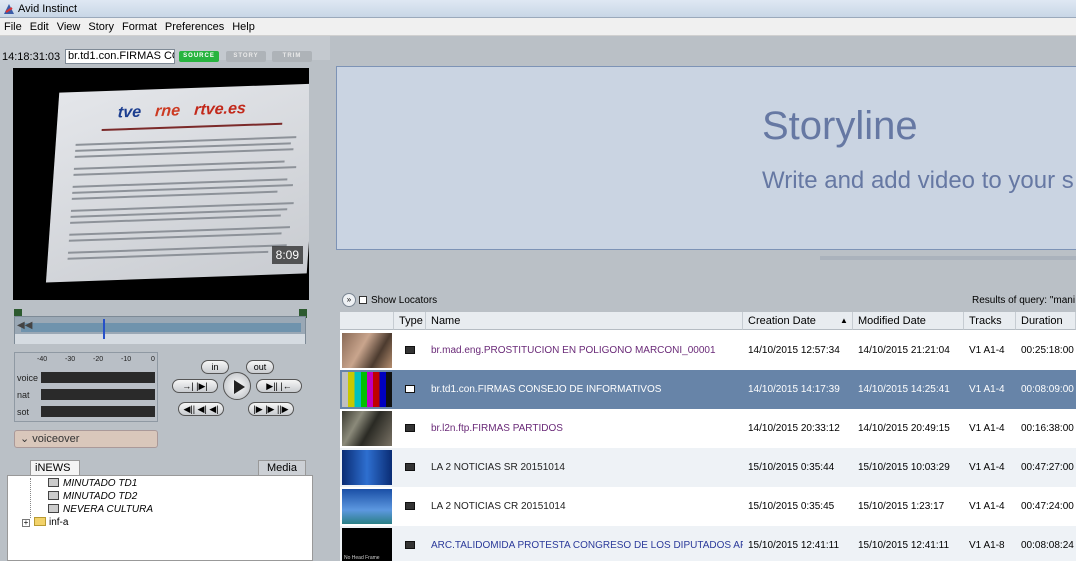 The image size is (1076, 561). What do you see at coordinates (104, 329) in the screenshot?
I see `playhead-marker` at bounding box center [104, 329].